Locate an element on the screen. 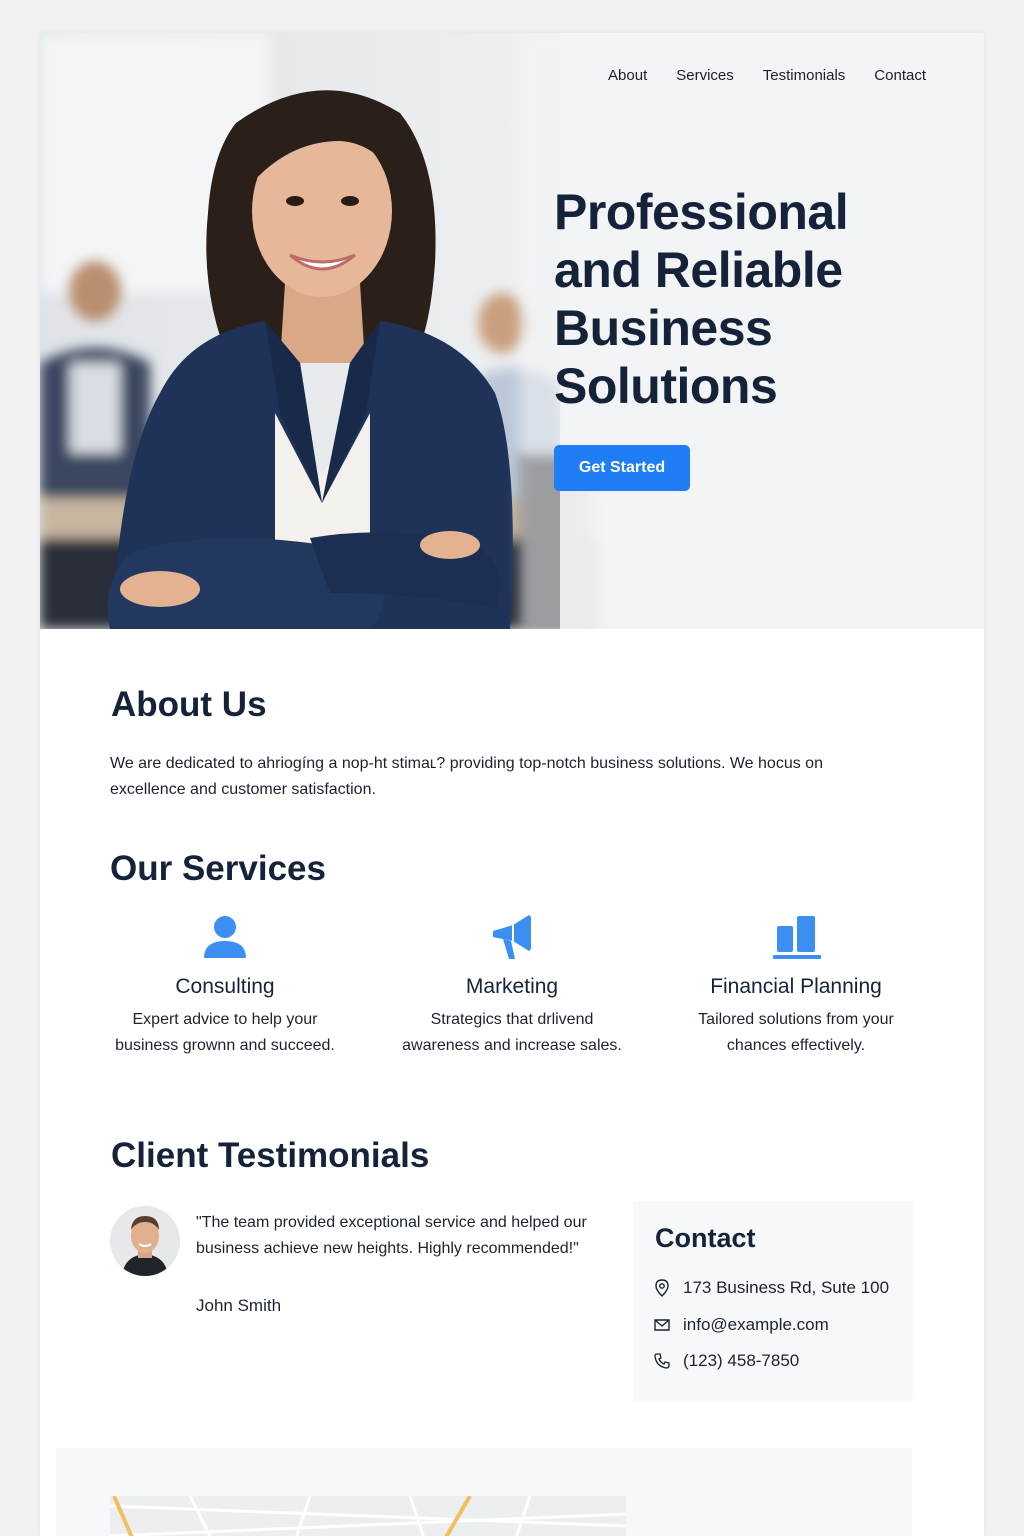 Image resolution: width=1024 pixels, height=1536 pixels. service-name: Consulting is located at coordinates (225, 986).